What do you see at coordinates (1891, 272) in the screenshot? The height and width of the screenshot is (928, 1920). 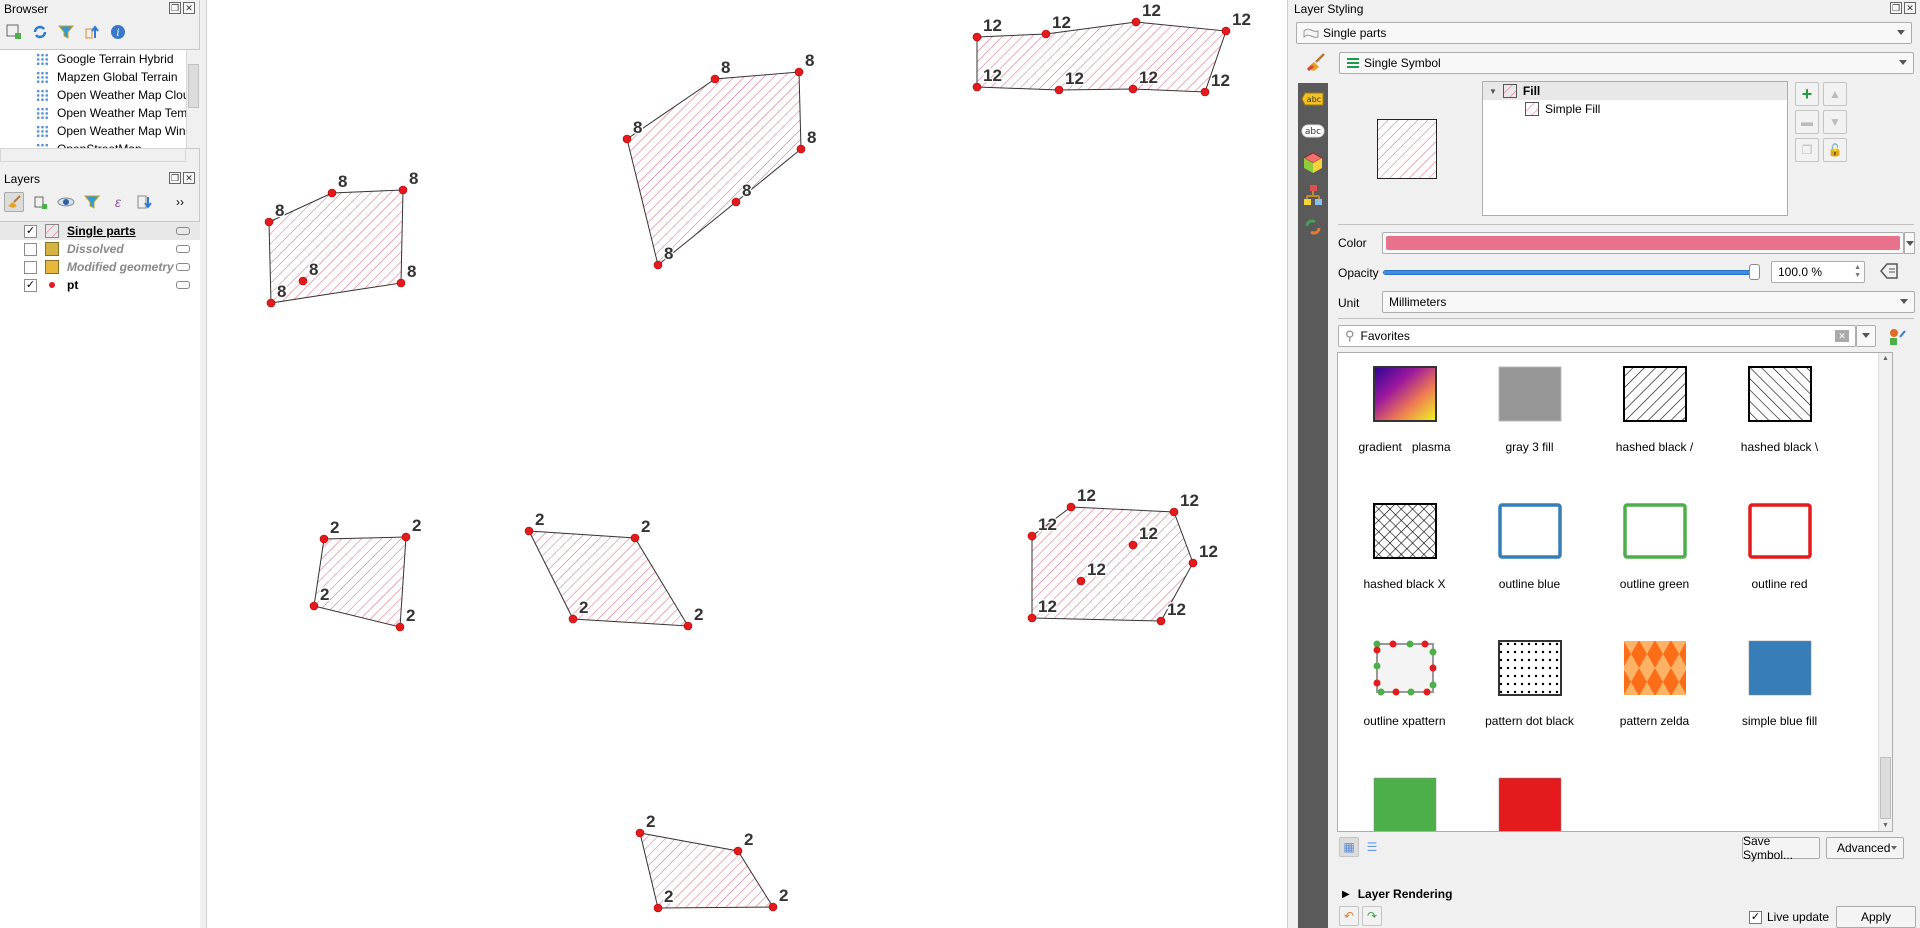 I see `data-defined-override-icon` at bounding box center [1891, 272].